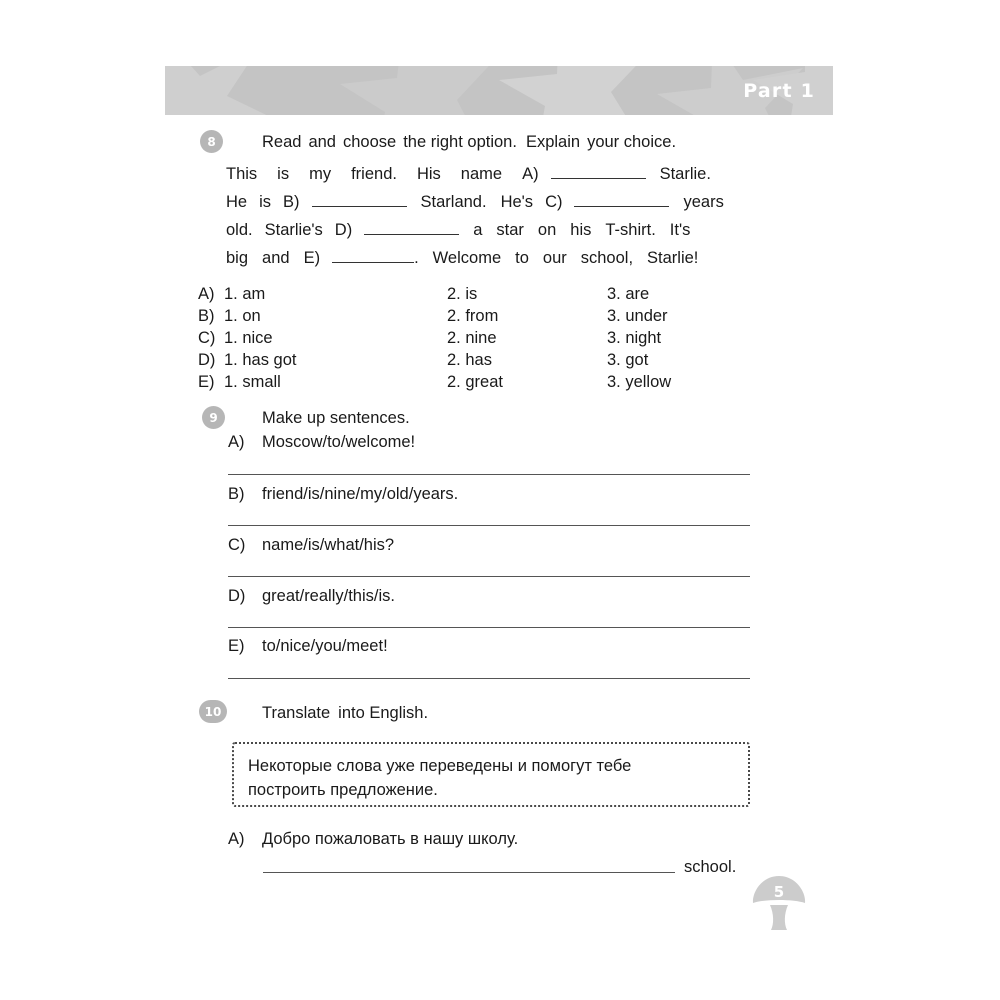 The image size is (1000, 1000). I want to click on tip-text-line-2: построить предложение., so click(343, 790).